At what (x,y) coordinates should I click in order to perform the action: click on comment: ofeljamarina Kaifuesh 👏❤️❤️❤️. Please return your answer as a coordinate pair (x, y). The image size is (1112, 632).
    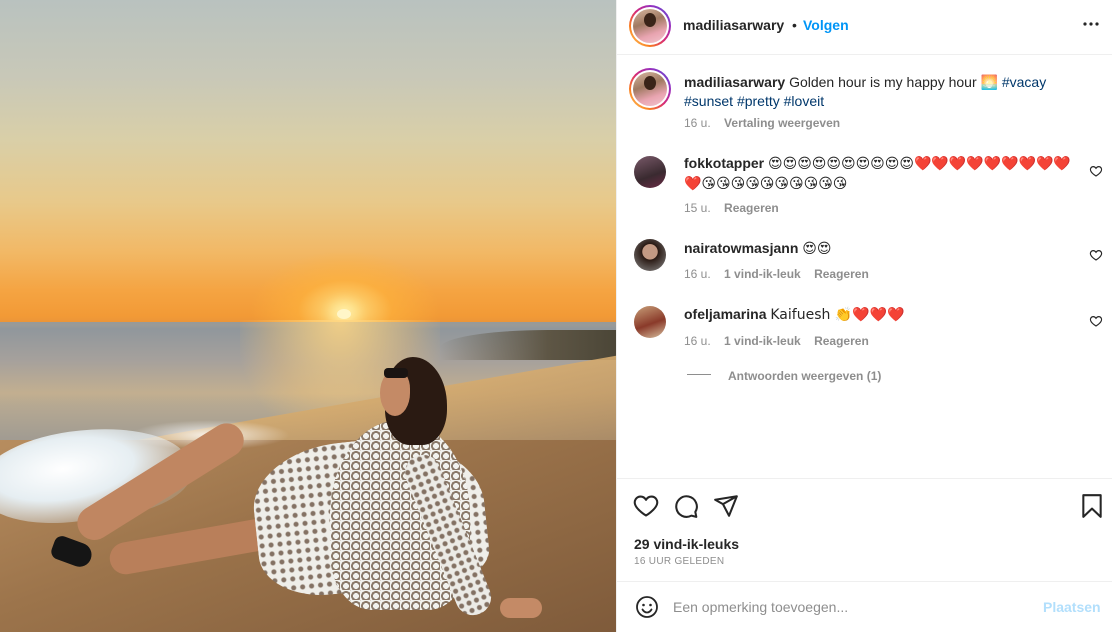
    Looking at the image, I should click on (881, 315).